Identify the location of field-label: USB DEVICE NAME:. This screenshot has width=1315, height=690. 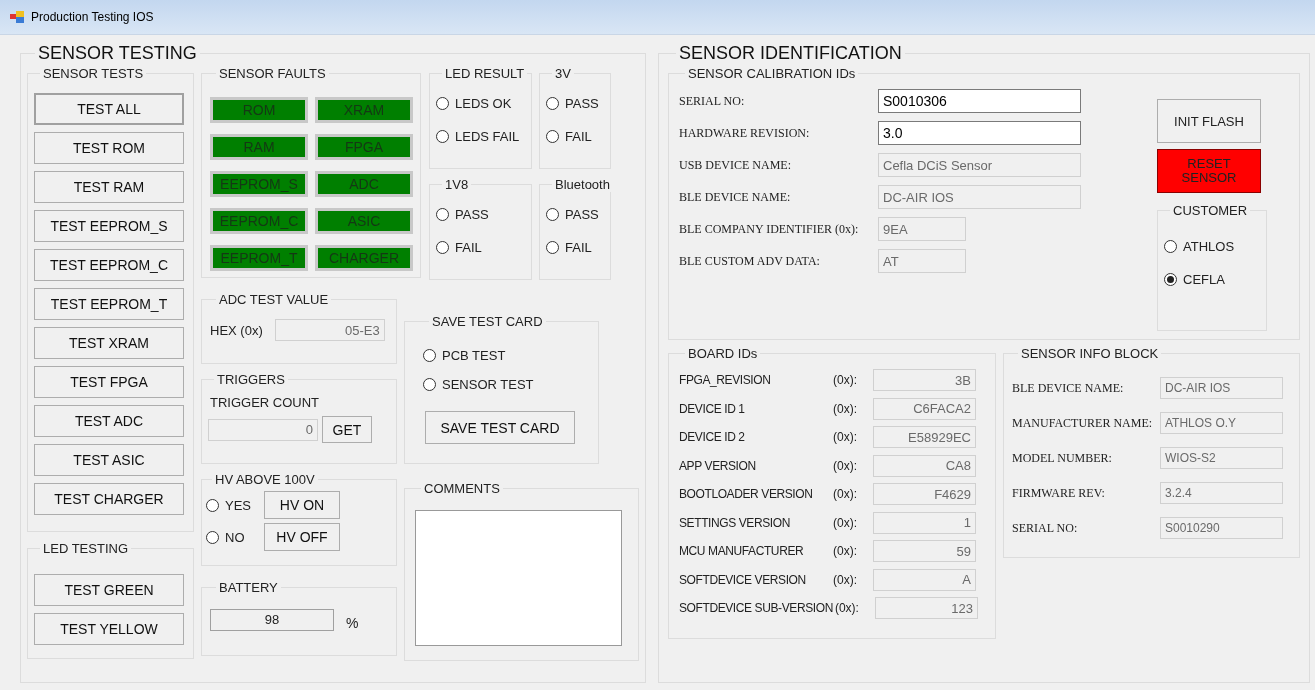
(735, 165).